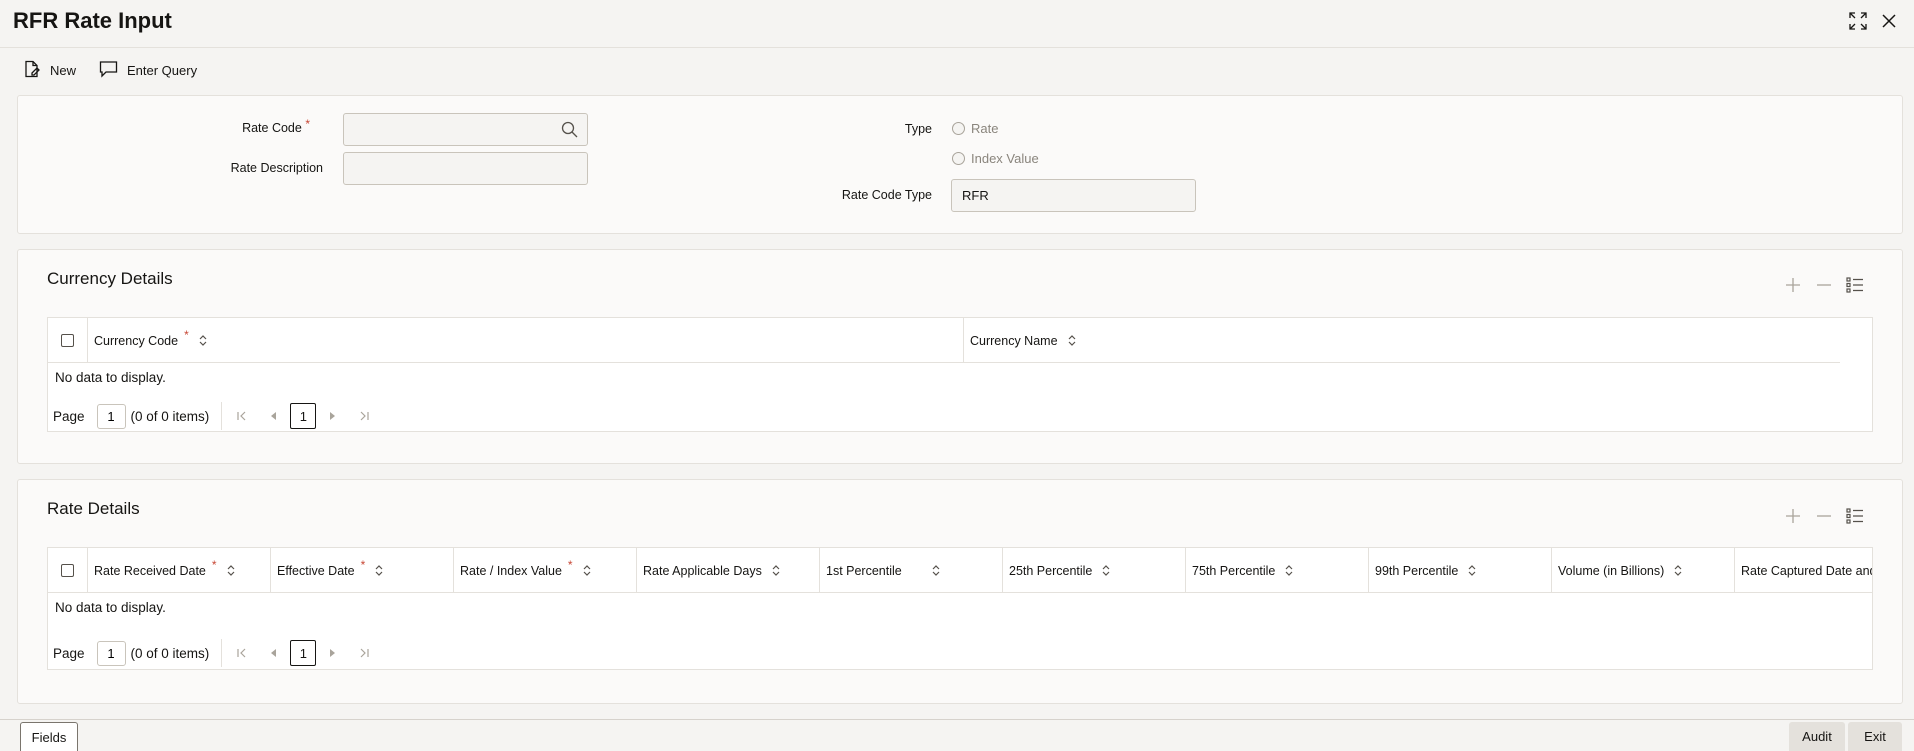  I want to click on new-button: New, so click(49, 70).